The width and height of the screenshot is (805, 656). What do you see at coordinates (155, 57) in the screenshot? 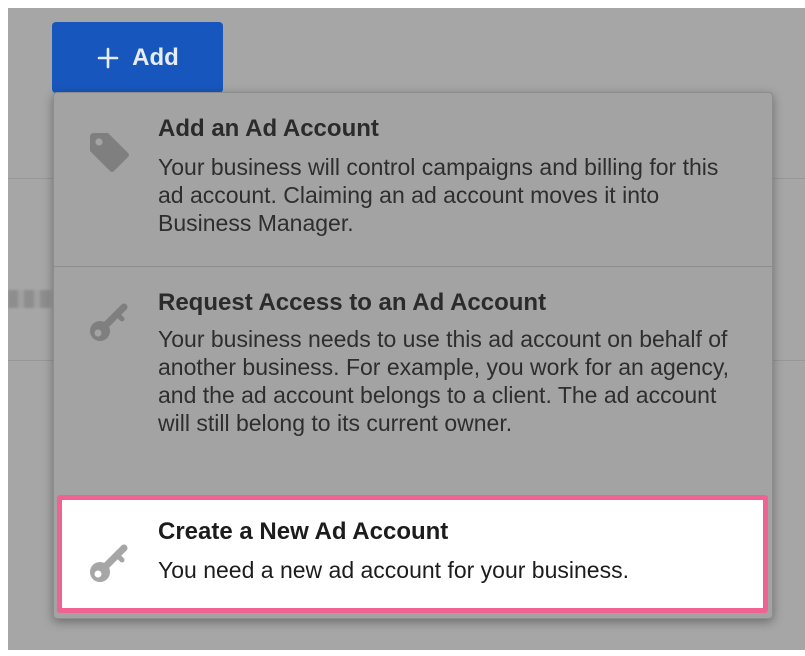
I see `add-button-label: Add` at bounding box center [155, 57].